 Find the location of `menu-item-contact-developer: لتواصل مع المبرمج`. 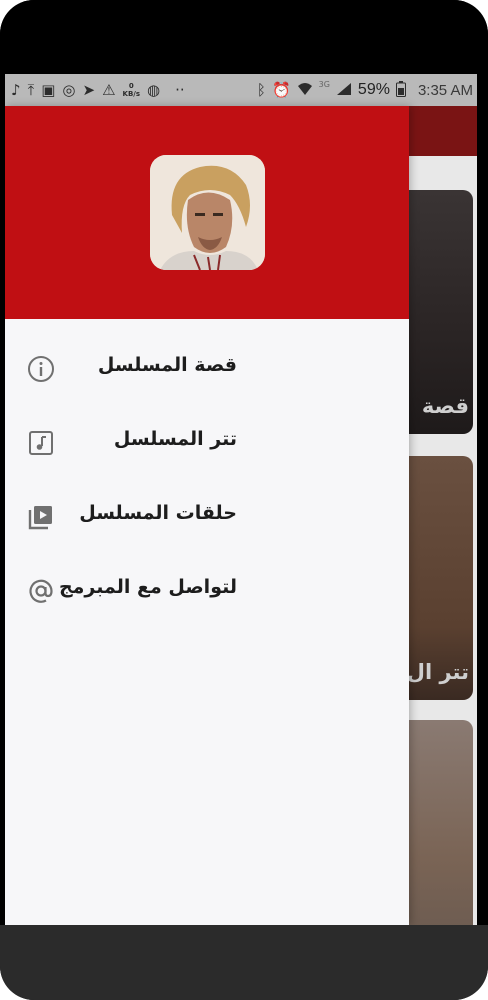

menu-item-contact-developer: لتواصل مع المبرمج is located at coordinates (207, 591).